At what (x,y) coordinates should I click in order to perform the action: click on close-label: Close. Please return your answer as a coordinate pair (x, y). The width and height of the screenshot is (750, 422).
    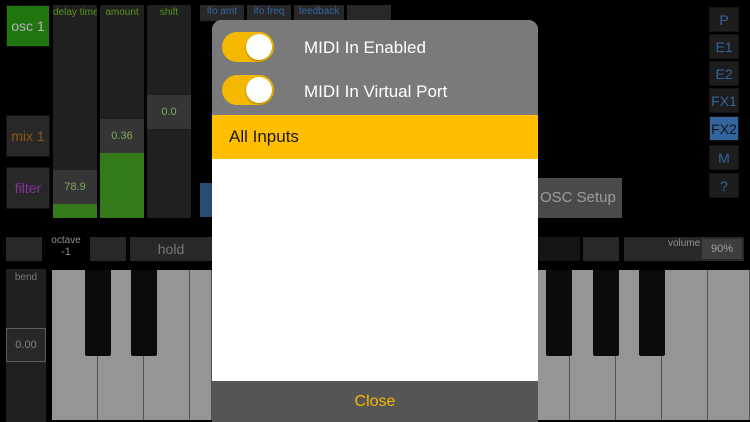
    Looking at the image, I should click on (375, 401).